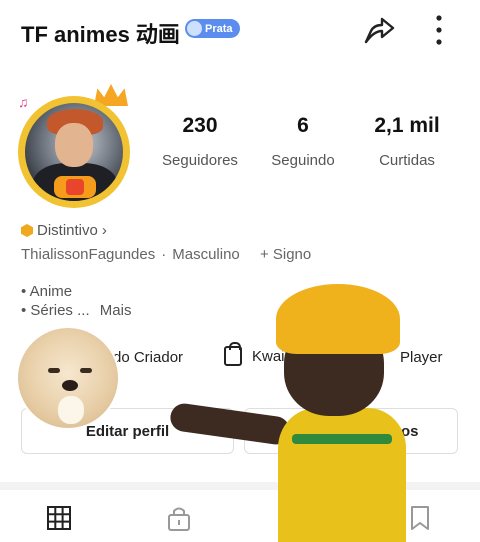 This screenshot has width=480, height=542. Describe the element at coordinates (233, 354) in the screenshot. I see `shopping-bag-icon` at that location.